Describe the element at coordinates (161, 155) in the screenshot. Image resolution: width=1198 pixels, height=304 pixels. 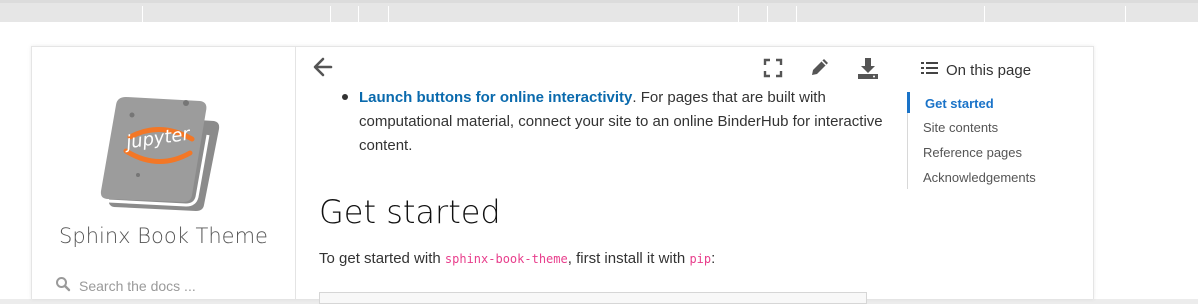
I see `jupyter-book-logo: jupyter` at that location.